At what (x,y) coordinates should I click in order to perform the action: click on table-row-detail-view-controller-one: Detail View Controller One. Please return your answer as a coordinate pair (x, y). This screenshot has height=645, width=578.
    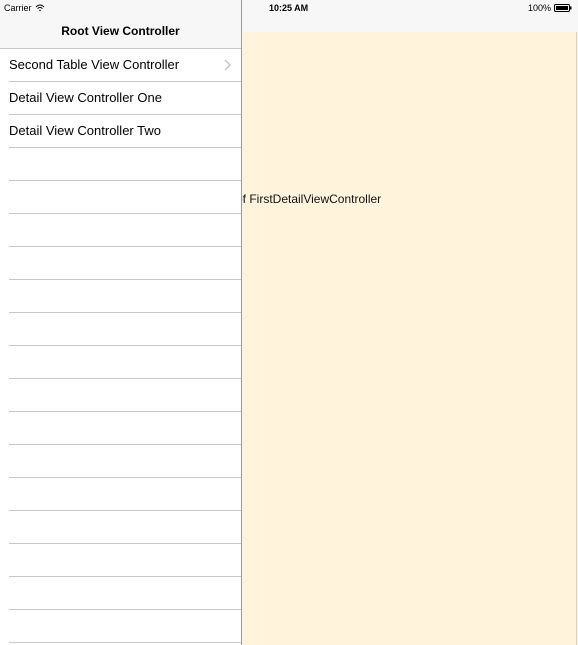
    Looking at the image, I should click on (125, 98).